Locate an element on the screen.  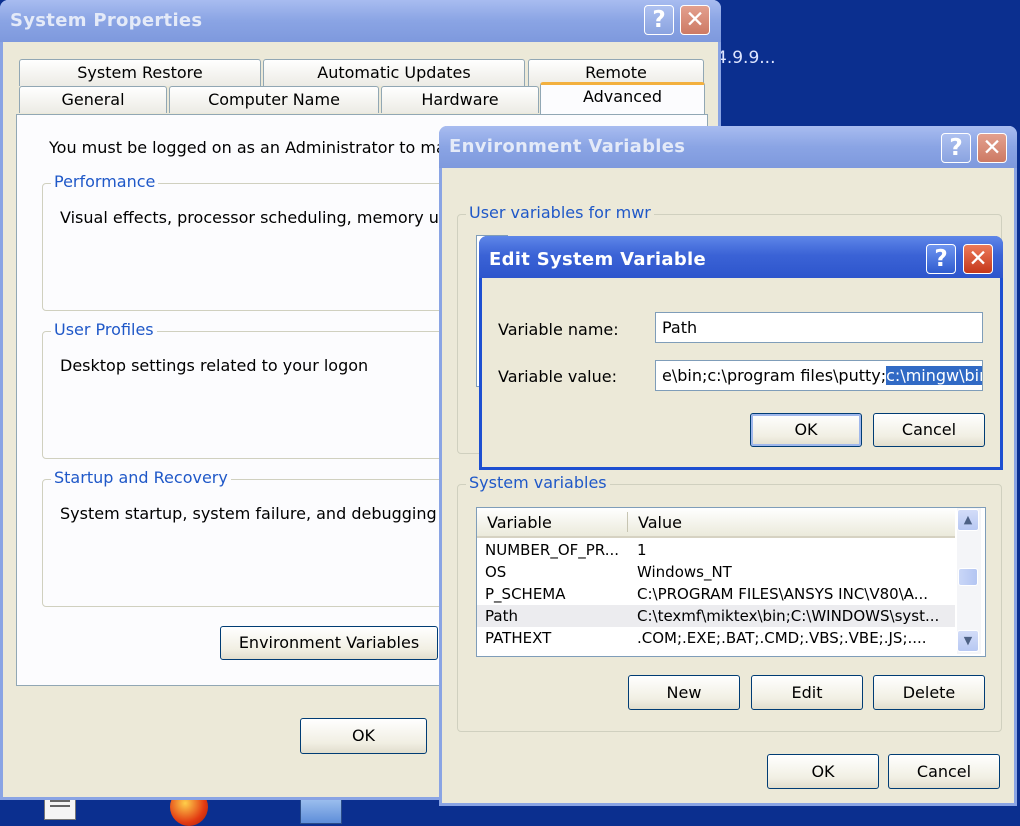
variable-value-selection: c:\mingw\bin is located at coordinates (934, 375).